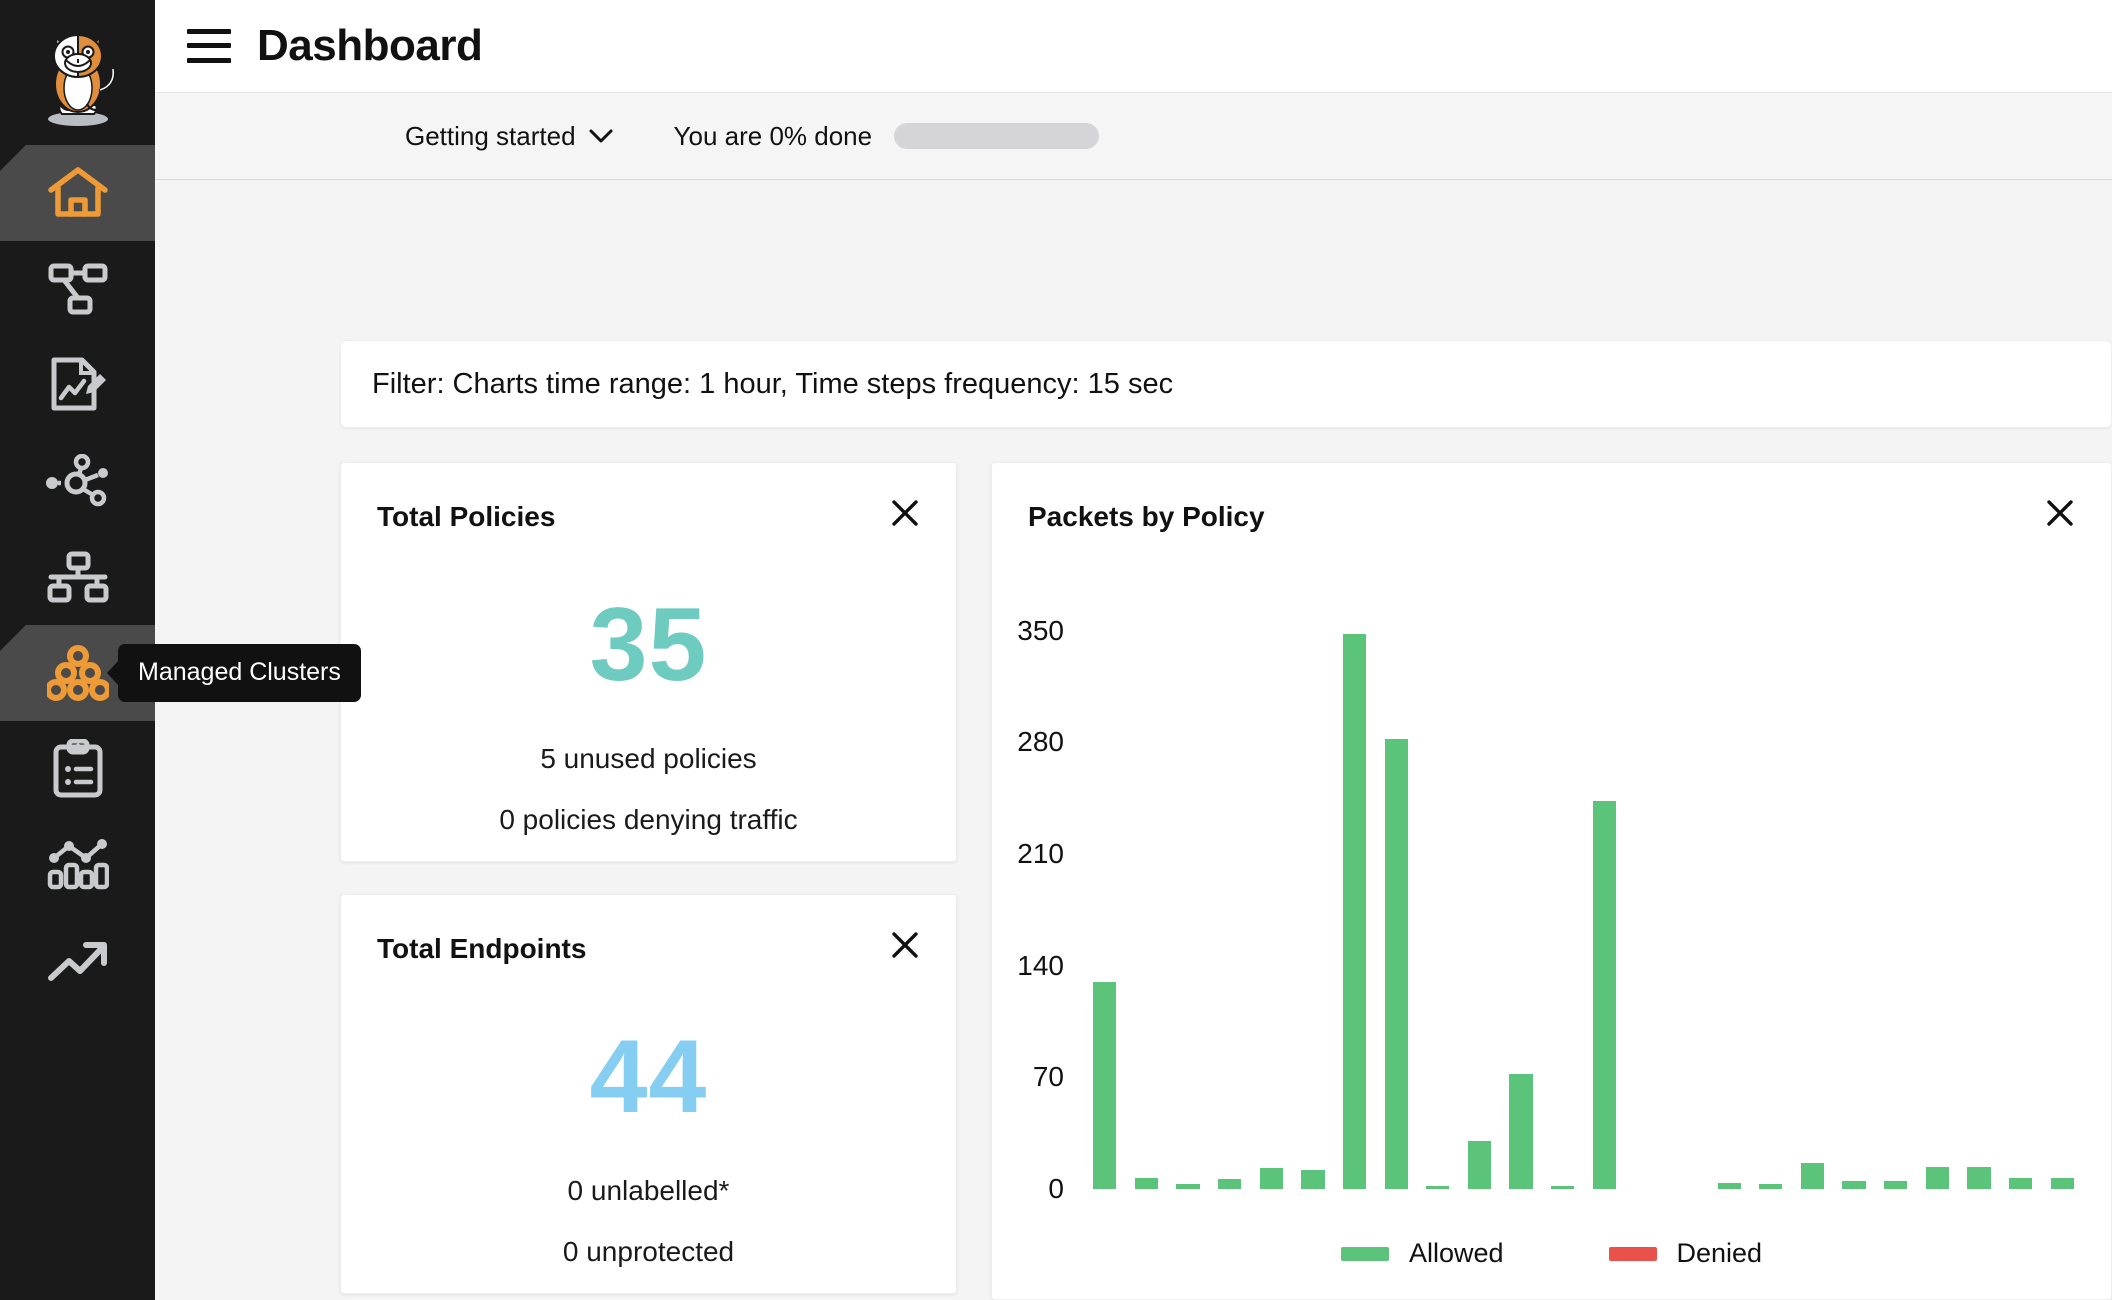 The image size is (2112, 1300). Describe the element at coordinates (490, 135) in the screenshot. I see `getting-started-label: Getting started` at that location.